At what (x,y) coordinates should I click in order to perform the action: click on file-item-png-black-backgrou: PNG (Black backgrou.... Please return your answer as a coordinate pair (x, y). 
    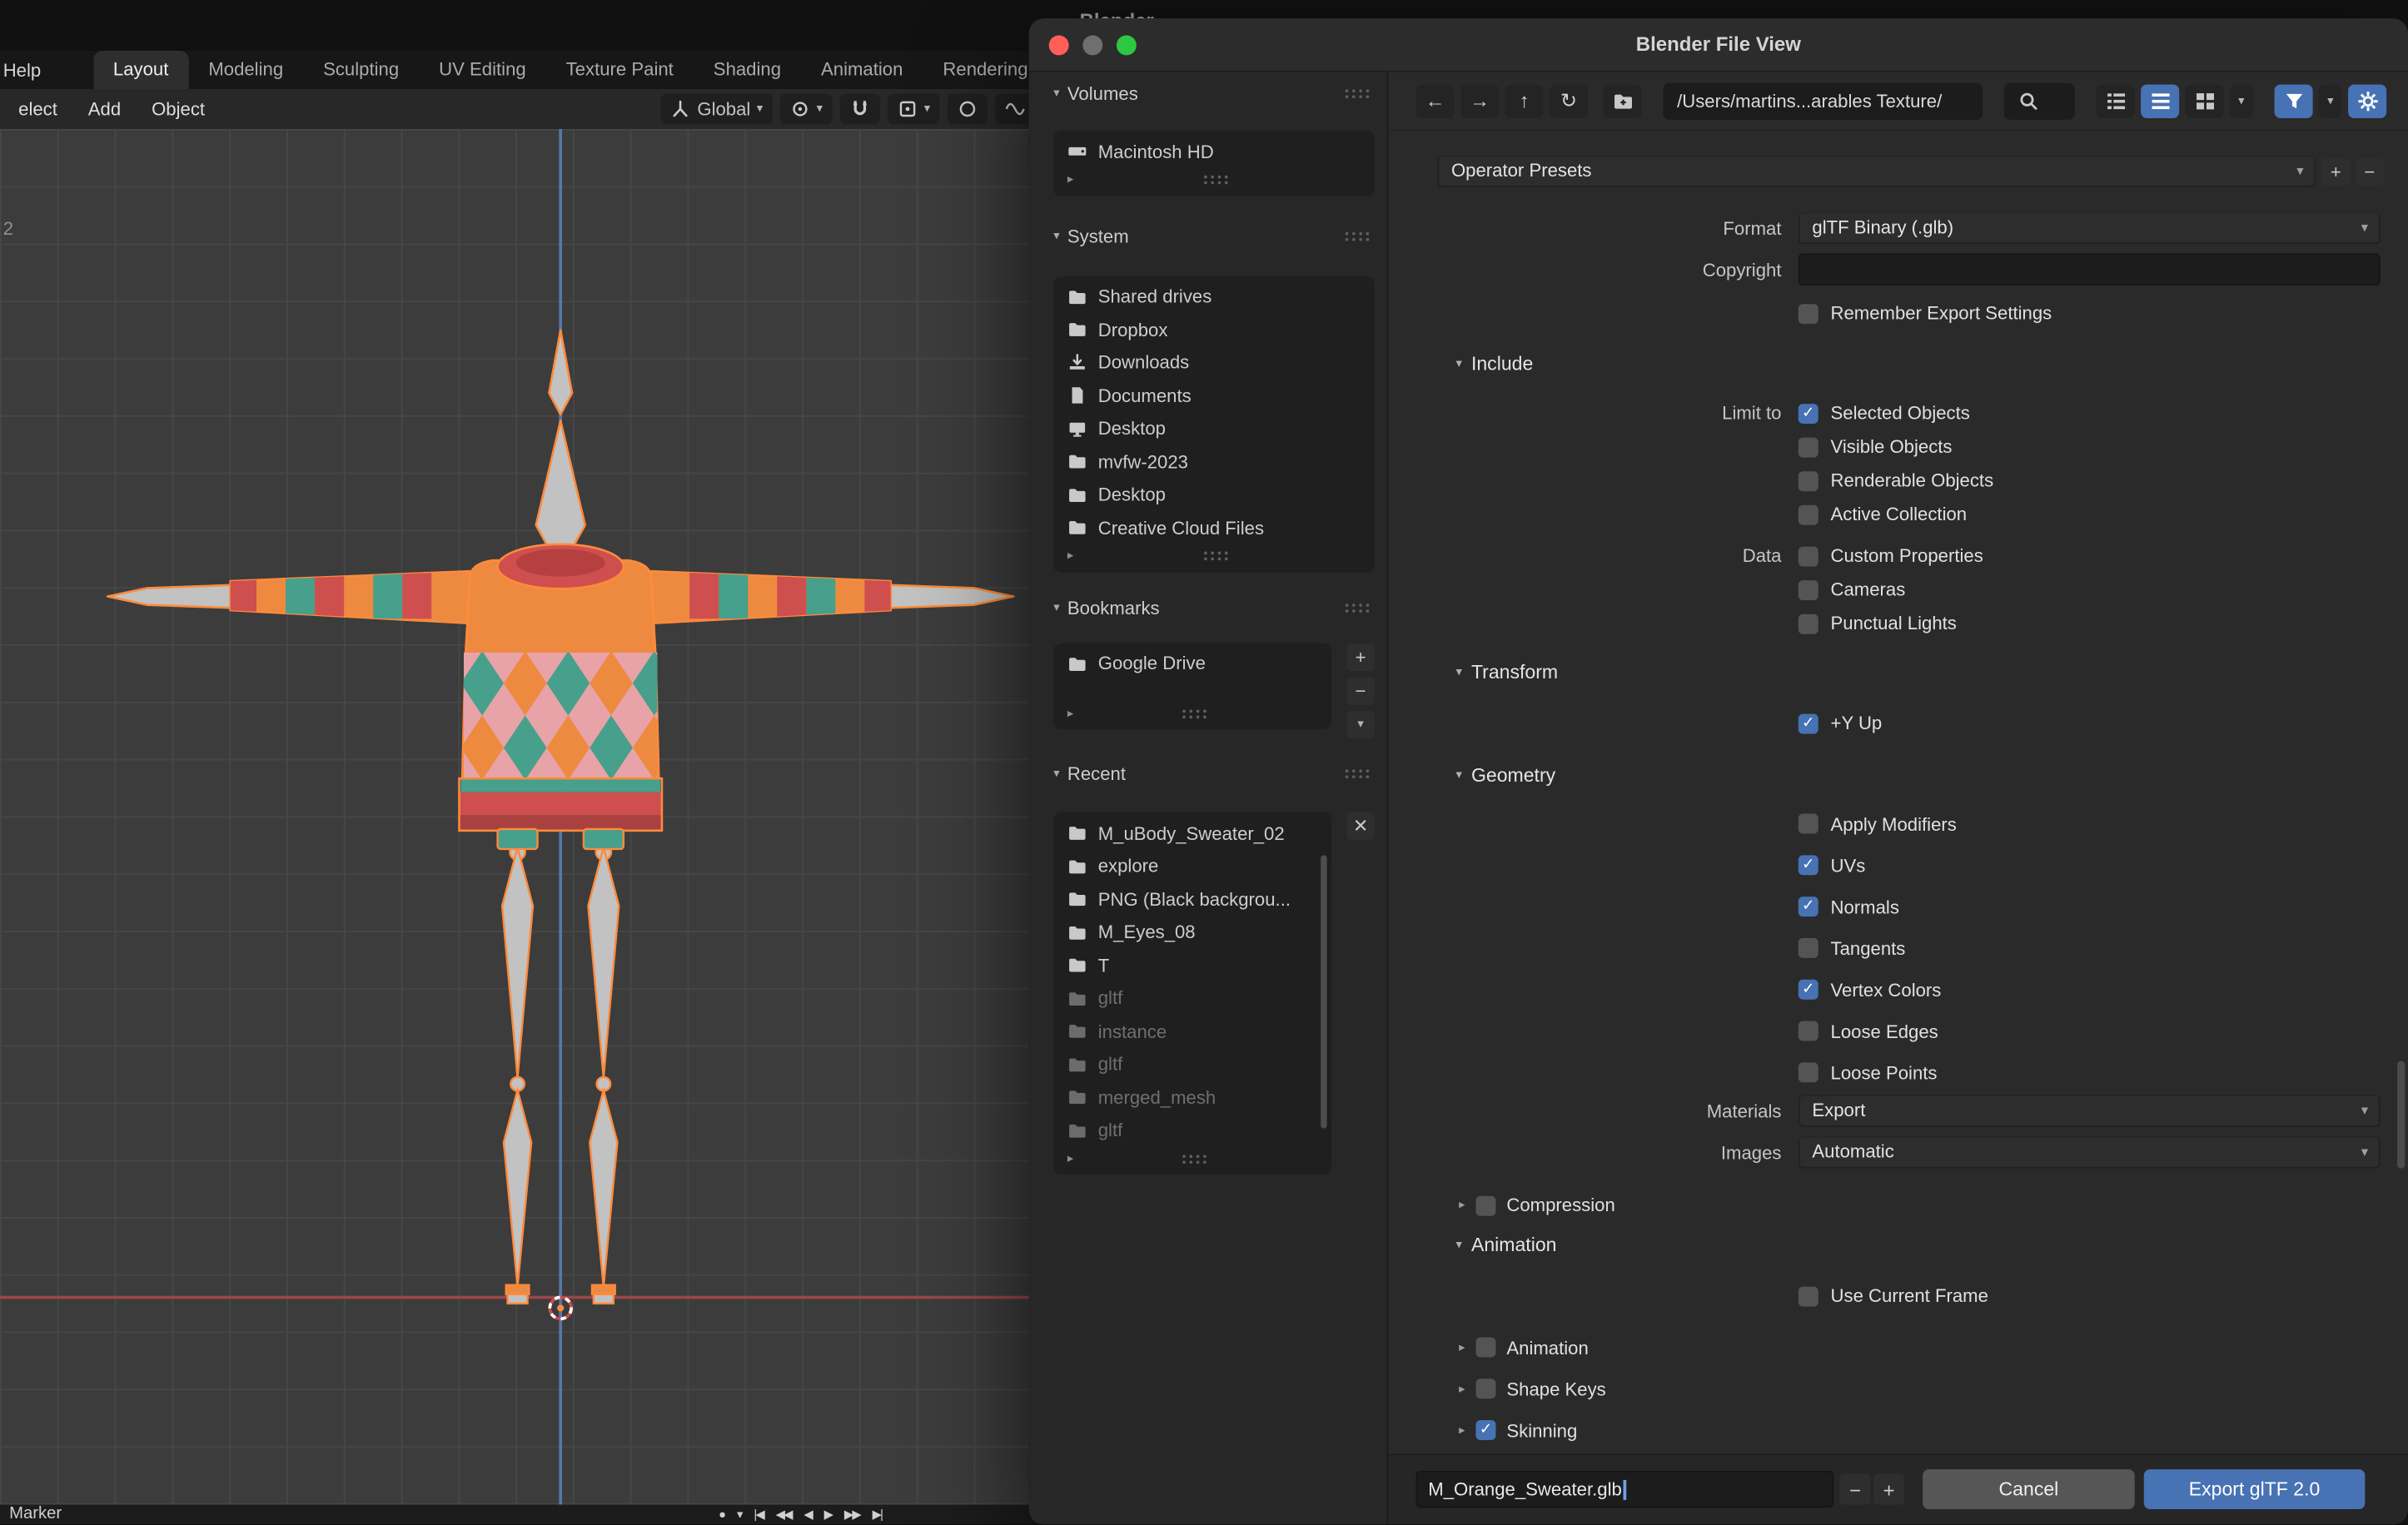
    Looking at the image, I should click on (1192, 899).